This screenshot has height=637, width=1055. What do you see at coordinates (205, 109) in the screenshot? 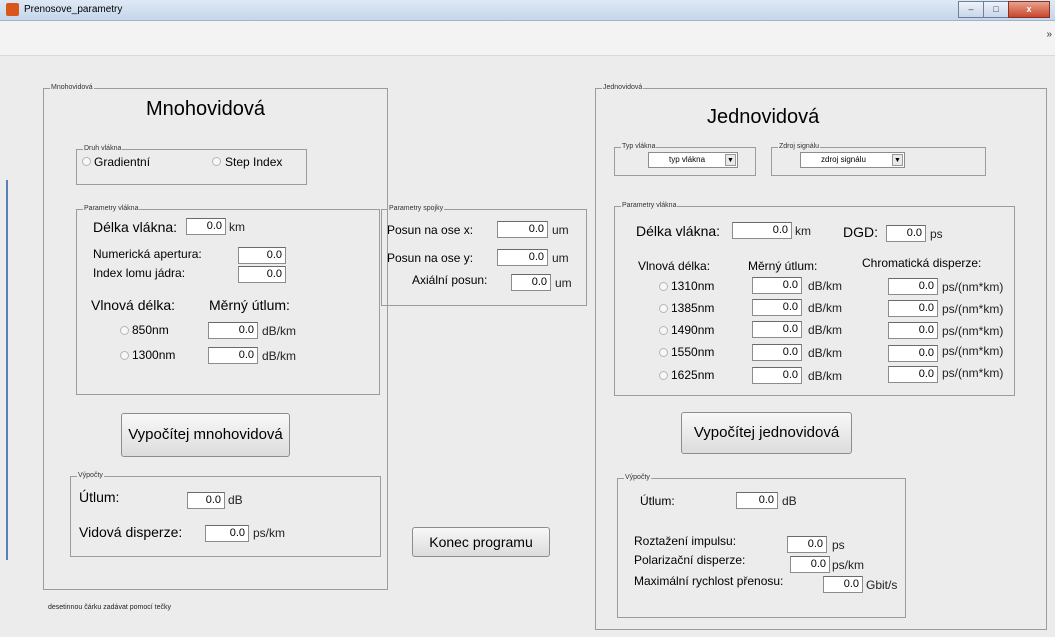
I see `multimode-heading: Mnohovidová` at bounding box center [205, 109].